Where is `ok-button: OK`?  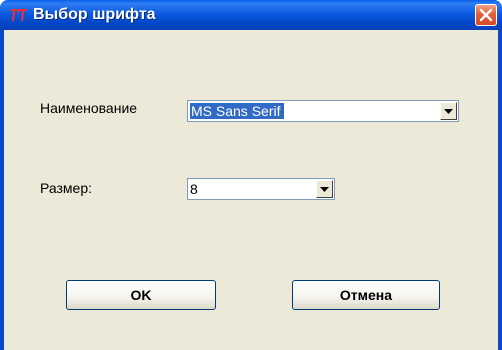
ok-button: OK is located at coordinates (141, 295).